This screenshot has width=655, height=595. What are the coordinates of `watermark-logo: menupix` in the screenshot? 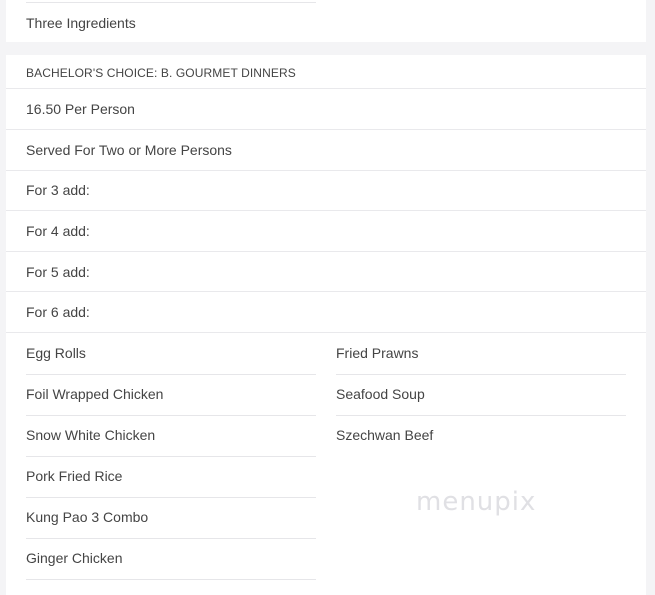 It's located at (476, 502).